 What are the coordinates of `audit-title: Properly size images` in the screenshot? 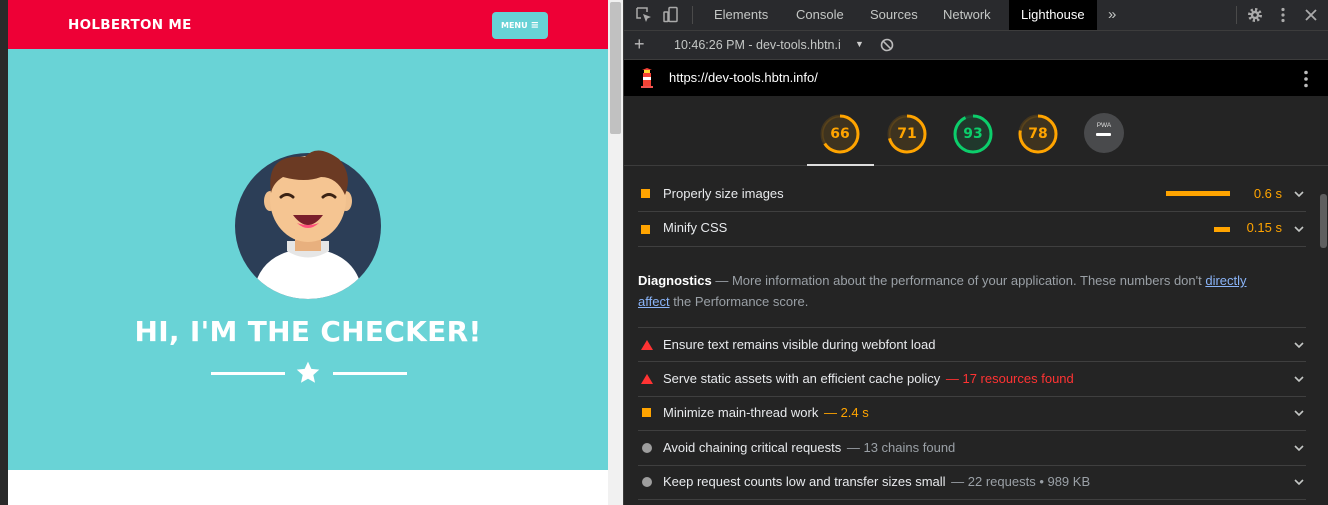 It's located at (723, 193).